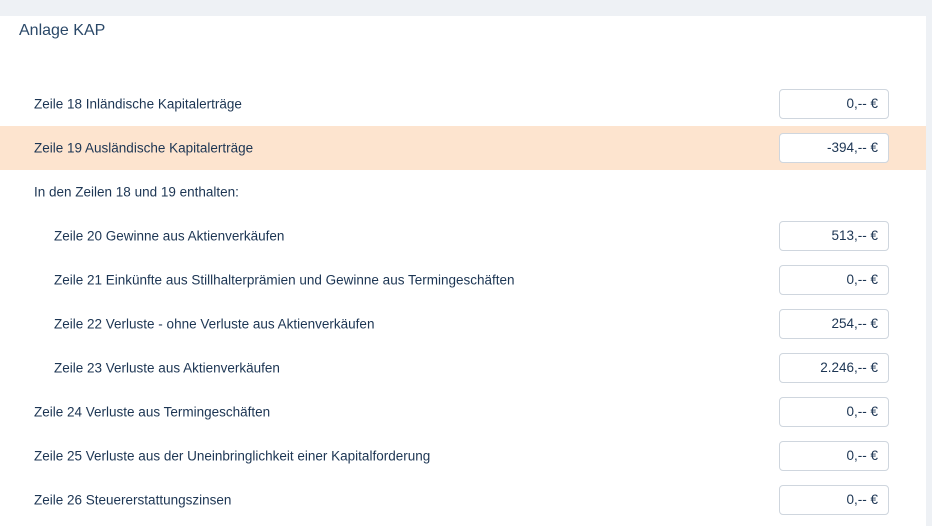 The width and height of the screenshot is (932, 526). Describe the element at coordinates (834, 412) in the screenshot. I see `value-field-zeile-24: 0,-- €` at that location.